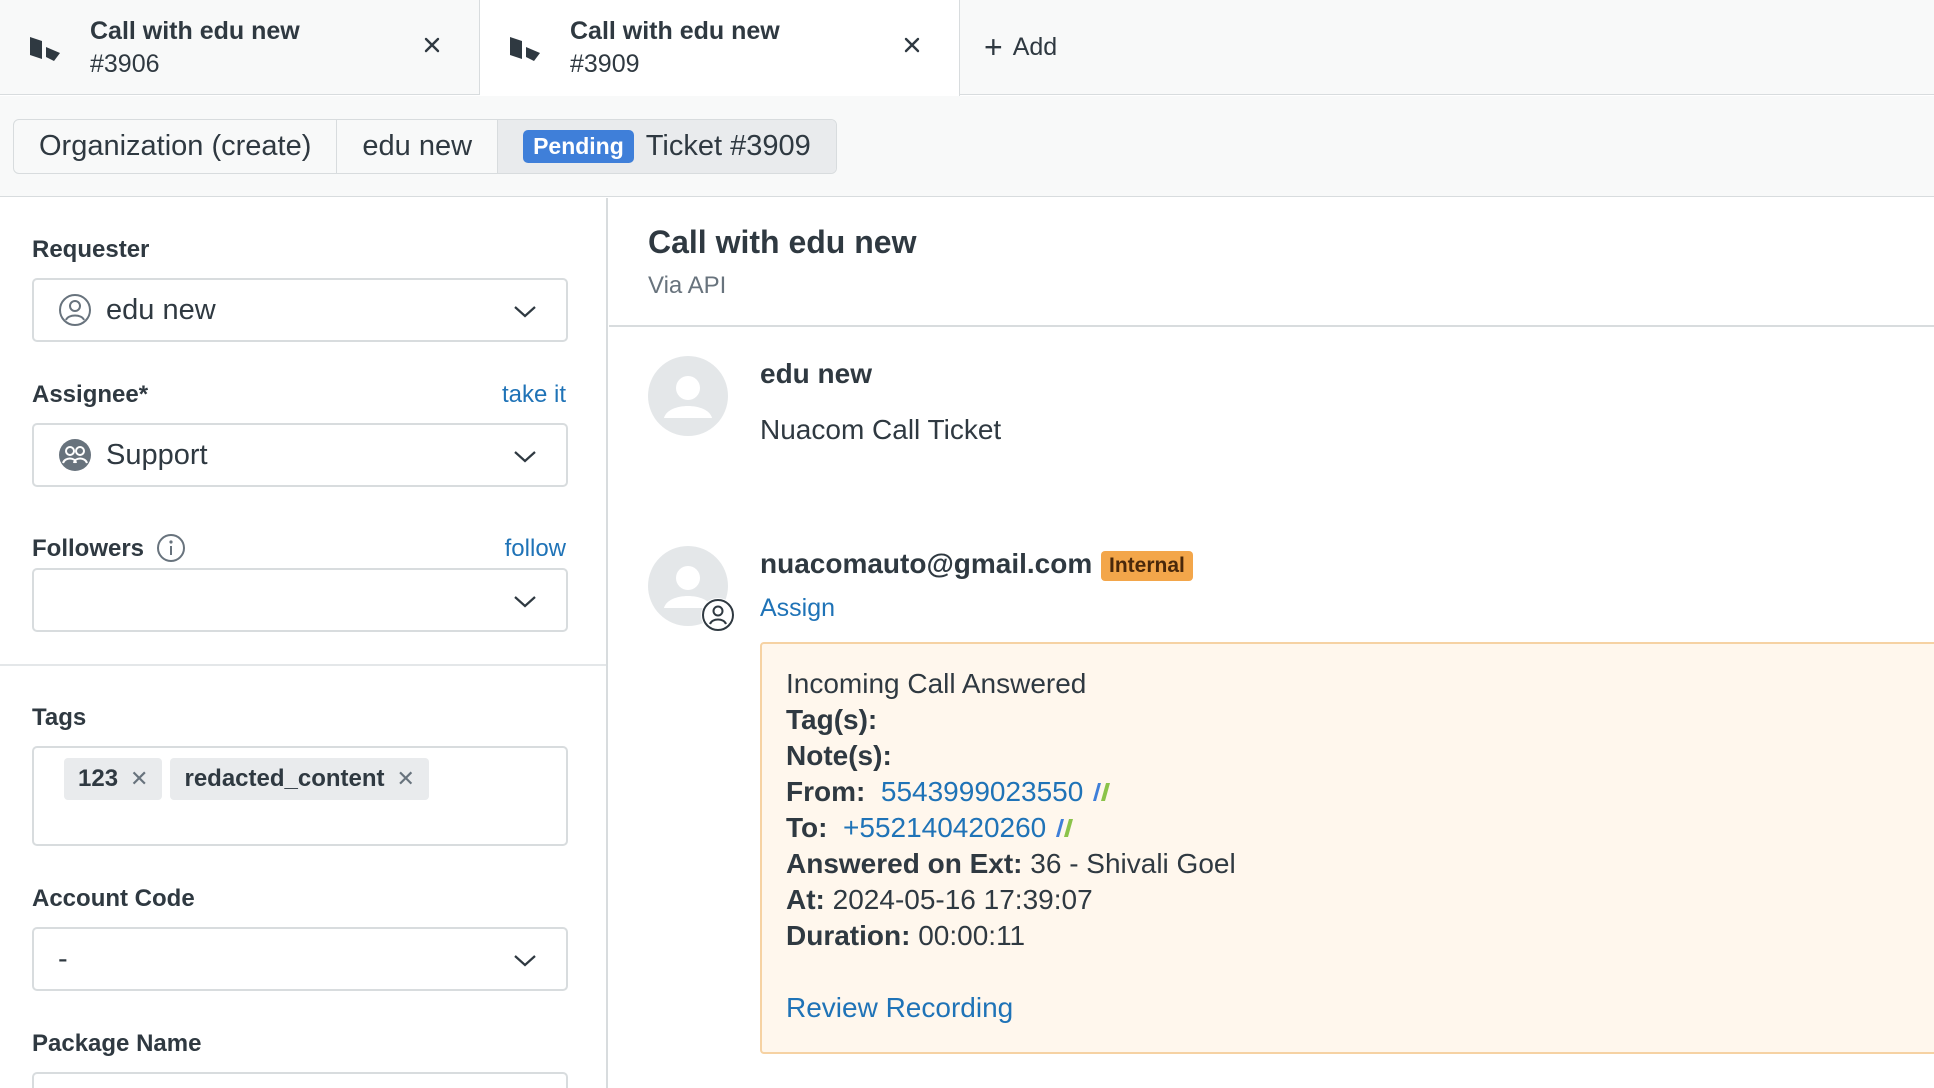 The height and width of the screenshot is (1088, 1934). What do you see at coordinates (534, 395) in the screenshot?
I see `take-it-link: take it` at bounding box center [534, 395].